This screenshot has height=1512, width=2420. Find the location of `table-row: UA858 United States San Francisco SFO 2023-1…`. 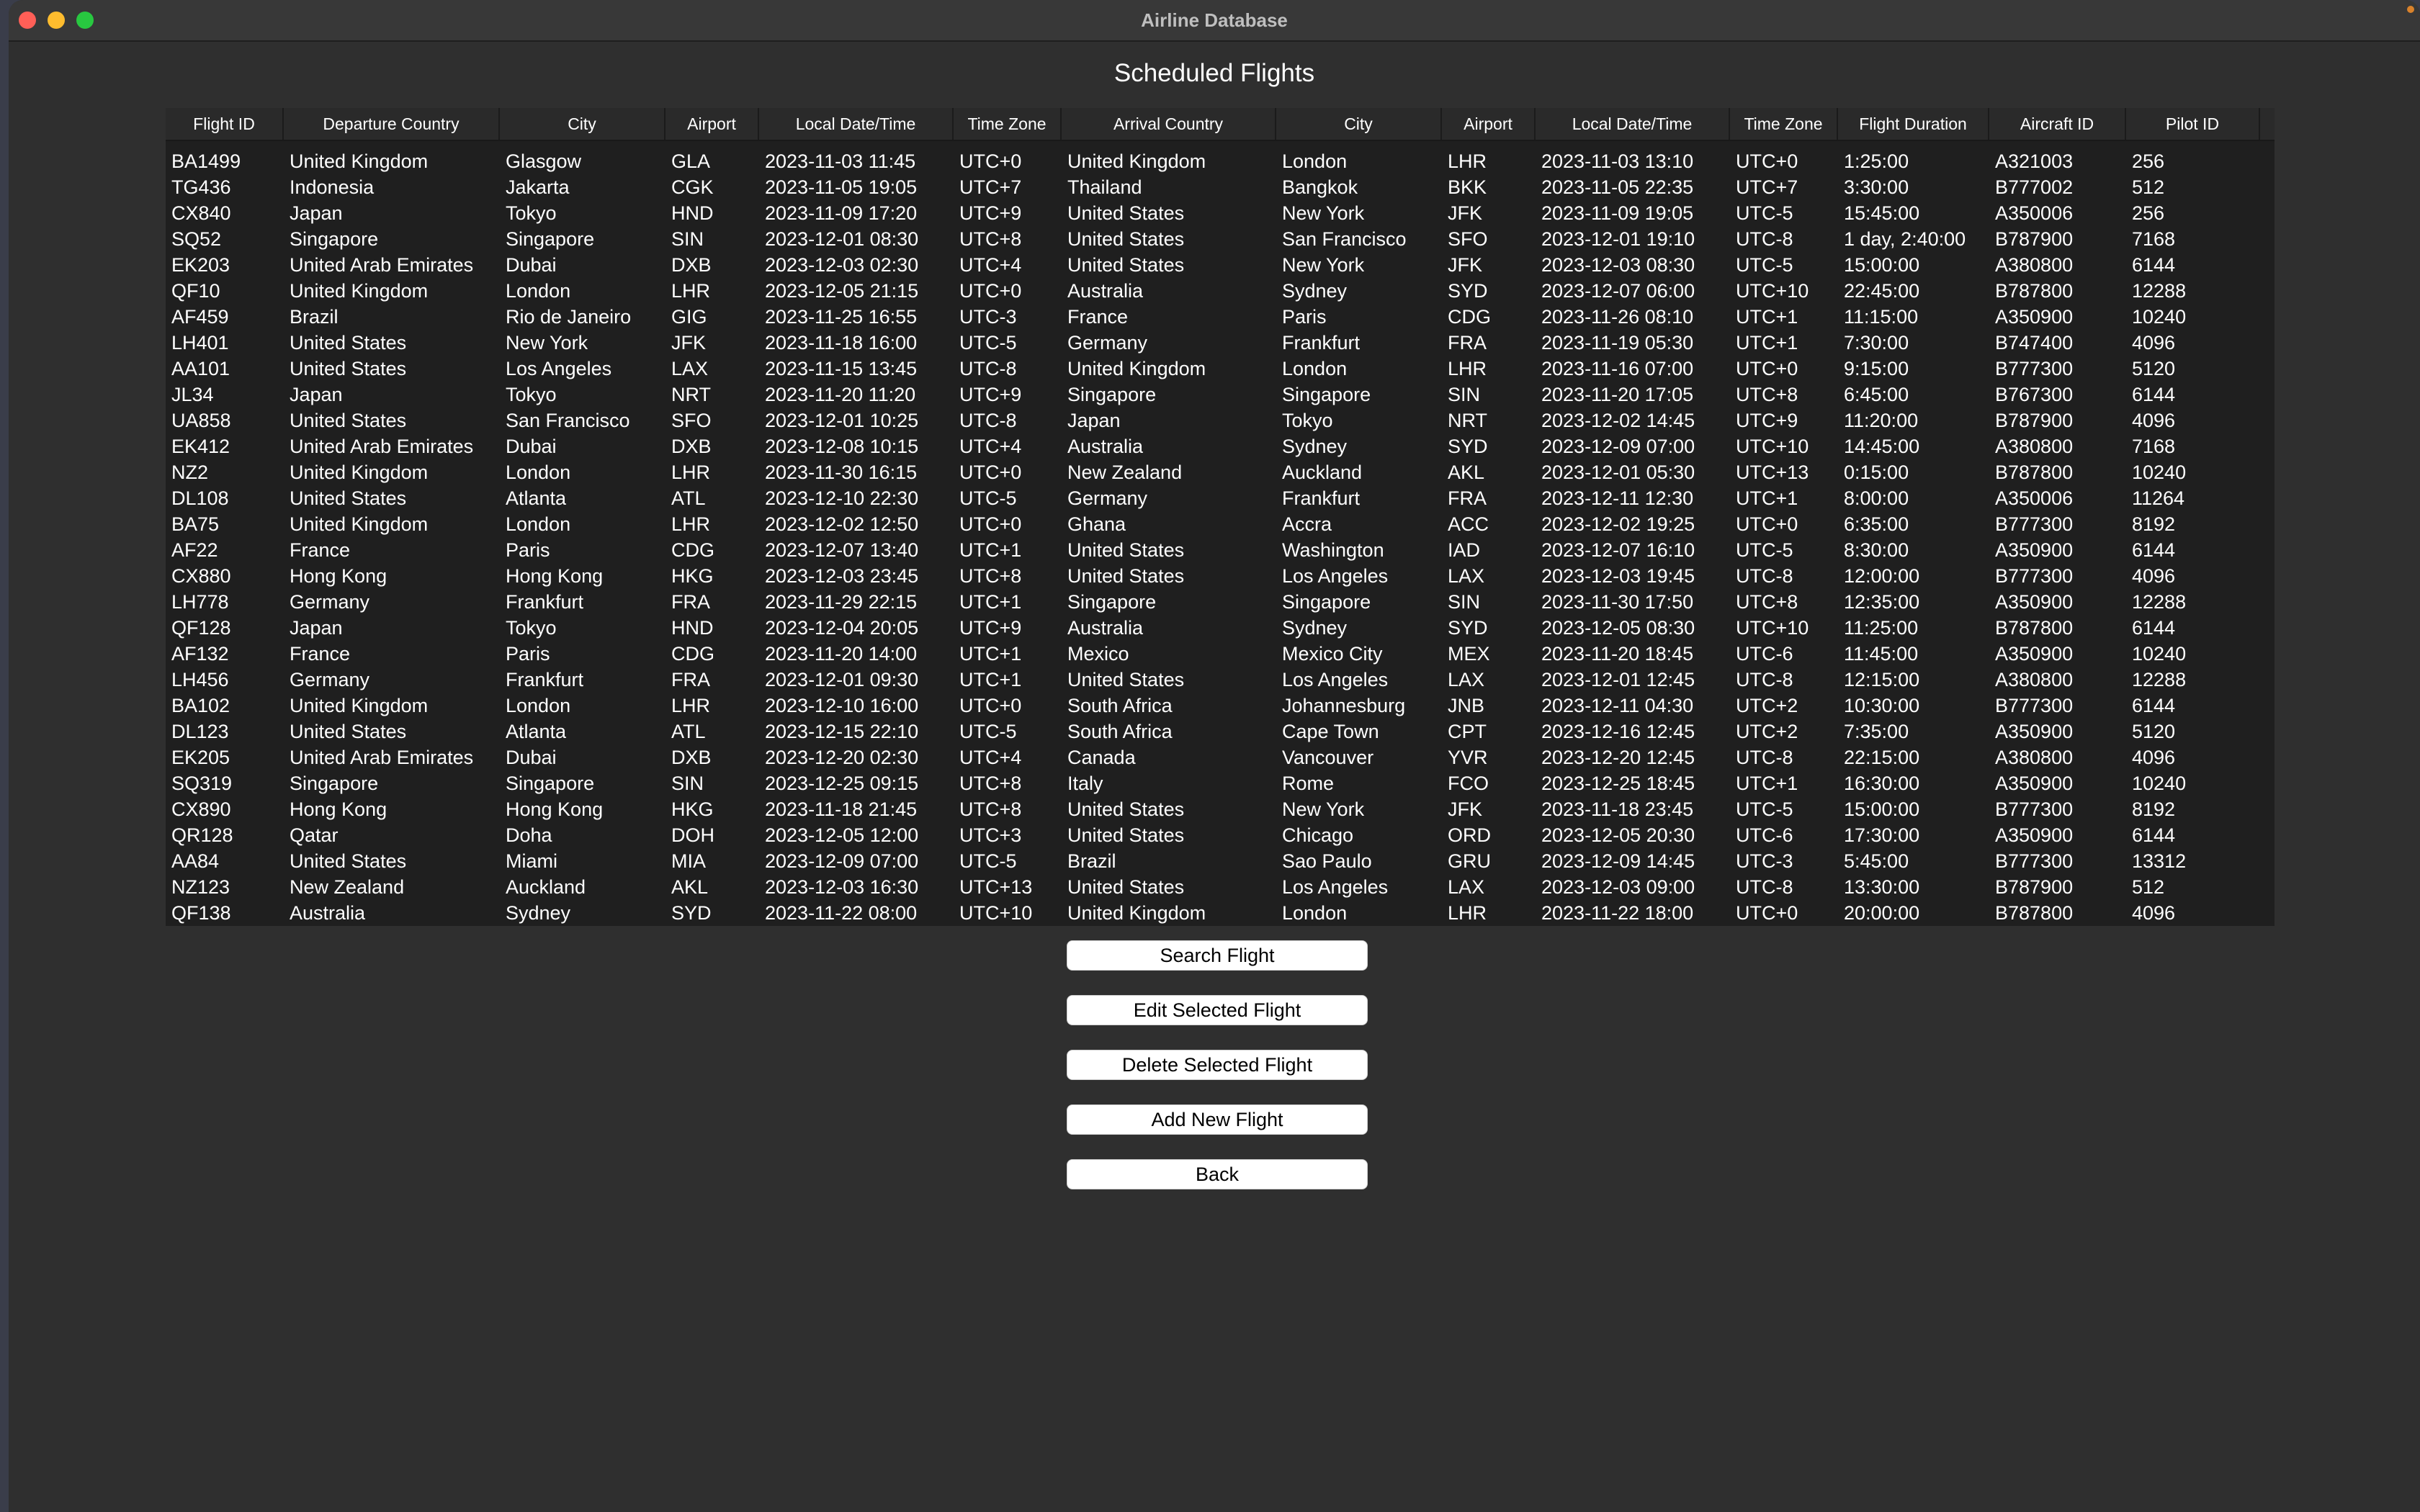

table-row: UA858 United States San Francisco SFO 2023-1… is located at coordinates (1220, 420).